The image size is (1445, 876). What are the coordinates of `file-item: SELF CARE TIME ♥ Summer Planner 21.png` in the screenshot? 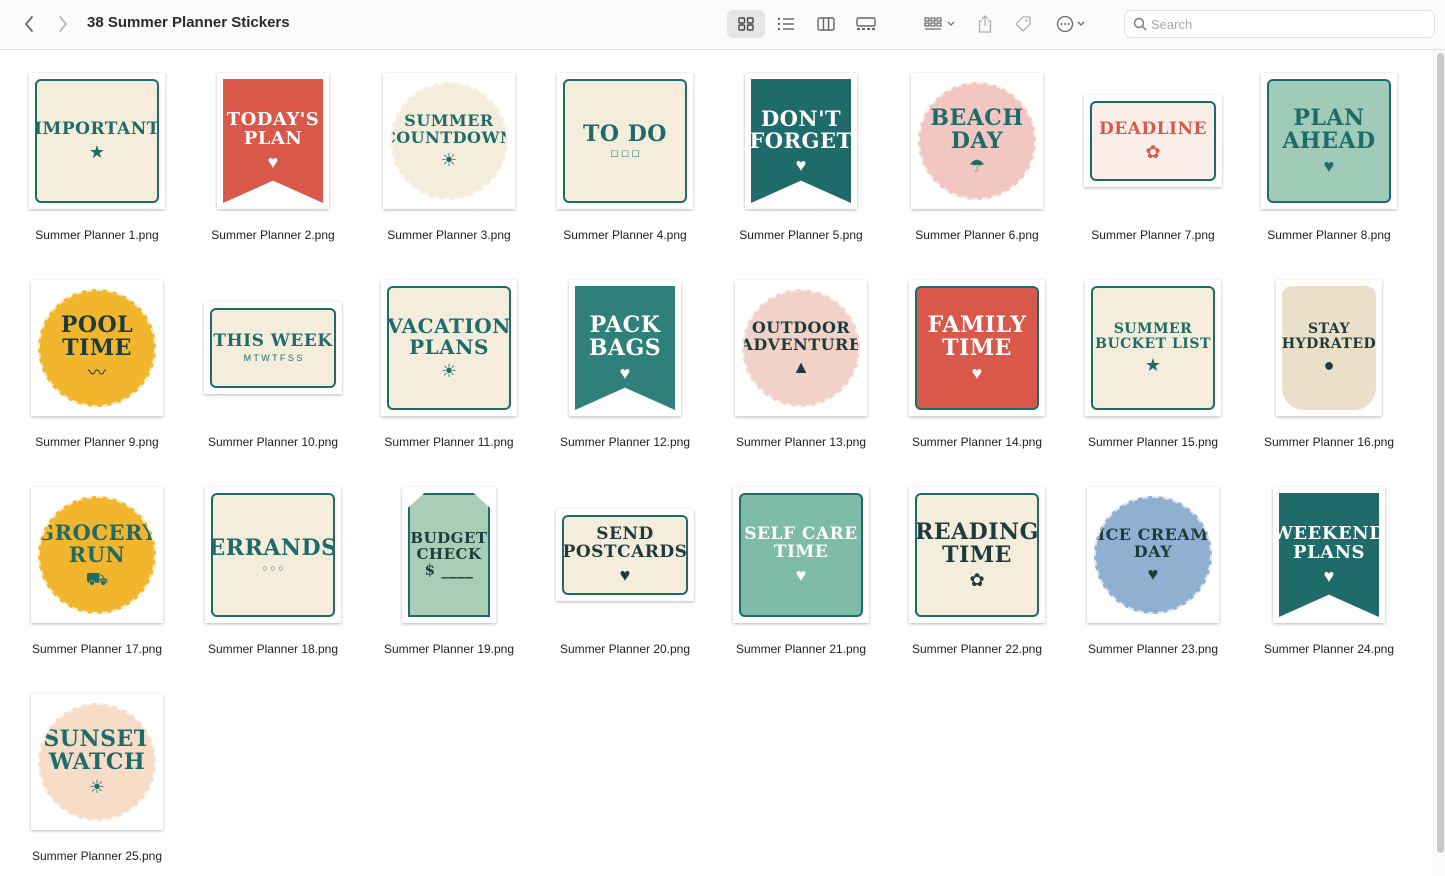 It's located at (801, 564).